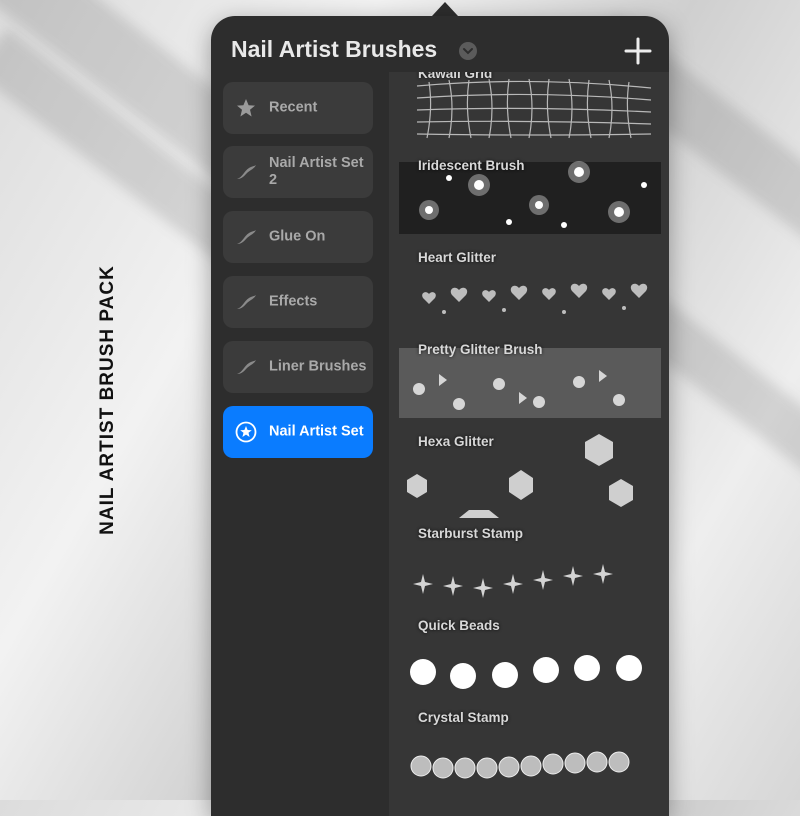 The width and height of the screenshot is (800, 816). I want to click on brush-name: Quick Beads, so click(459, 625).